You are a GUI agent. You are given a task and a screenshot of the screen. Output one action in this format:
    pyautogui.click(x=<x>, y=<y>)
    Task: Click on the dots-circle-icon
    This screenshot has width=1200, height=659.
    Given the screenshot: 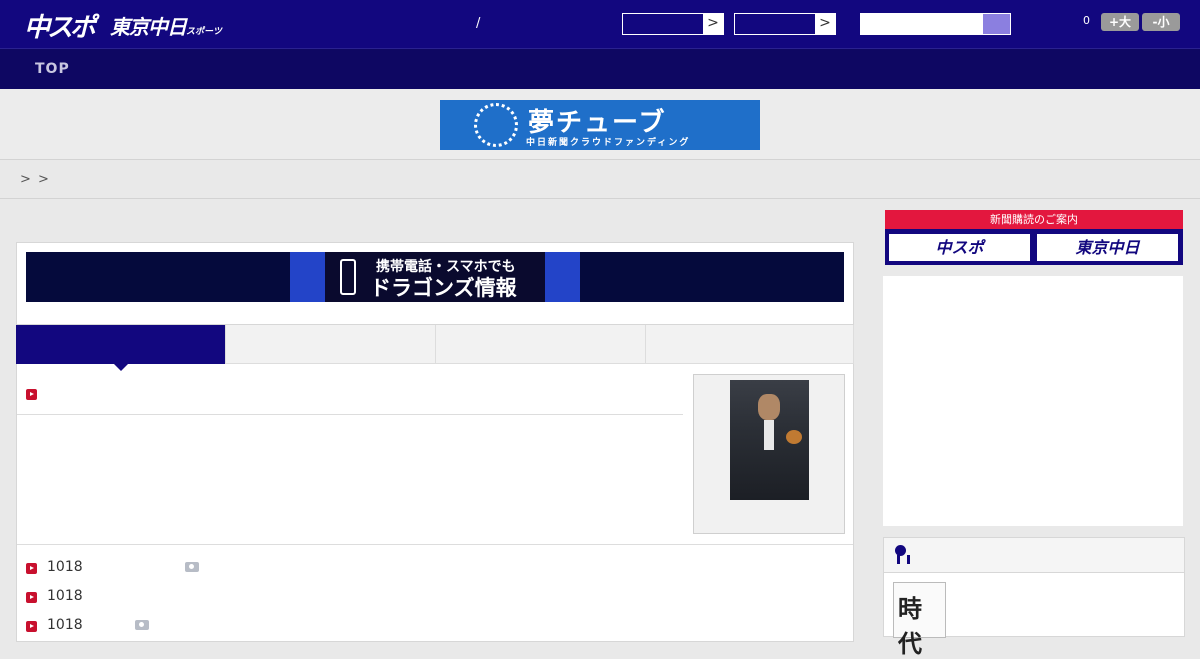 What is the action you would take?
    pyautogui.click(x=496, y=125)
    